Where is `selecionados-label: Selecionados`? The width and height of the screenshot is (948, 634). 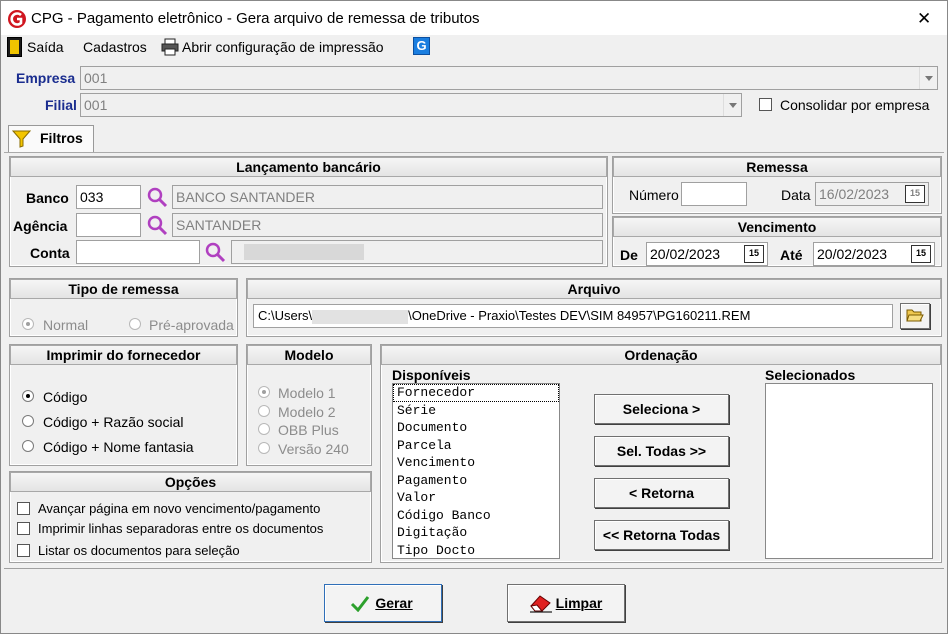
selecionados-label: Selecionados is located at coordinates (810, 375).